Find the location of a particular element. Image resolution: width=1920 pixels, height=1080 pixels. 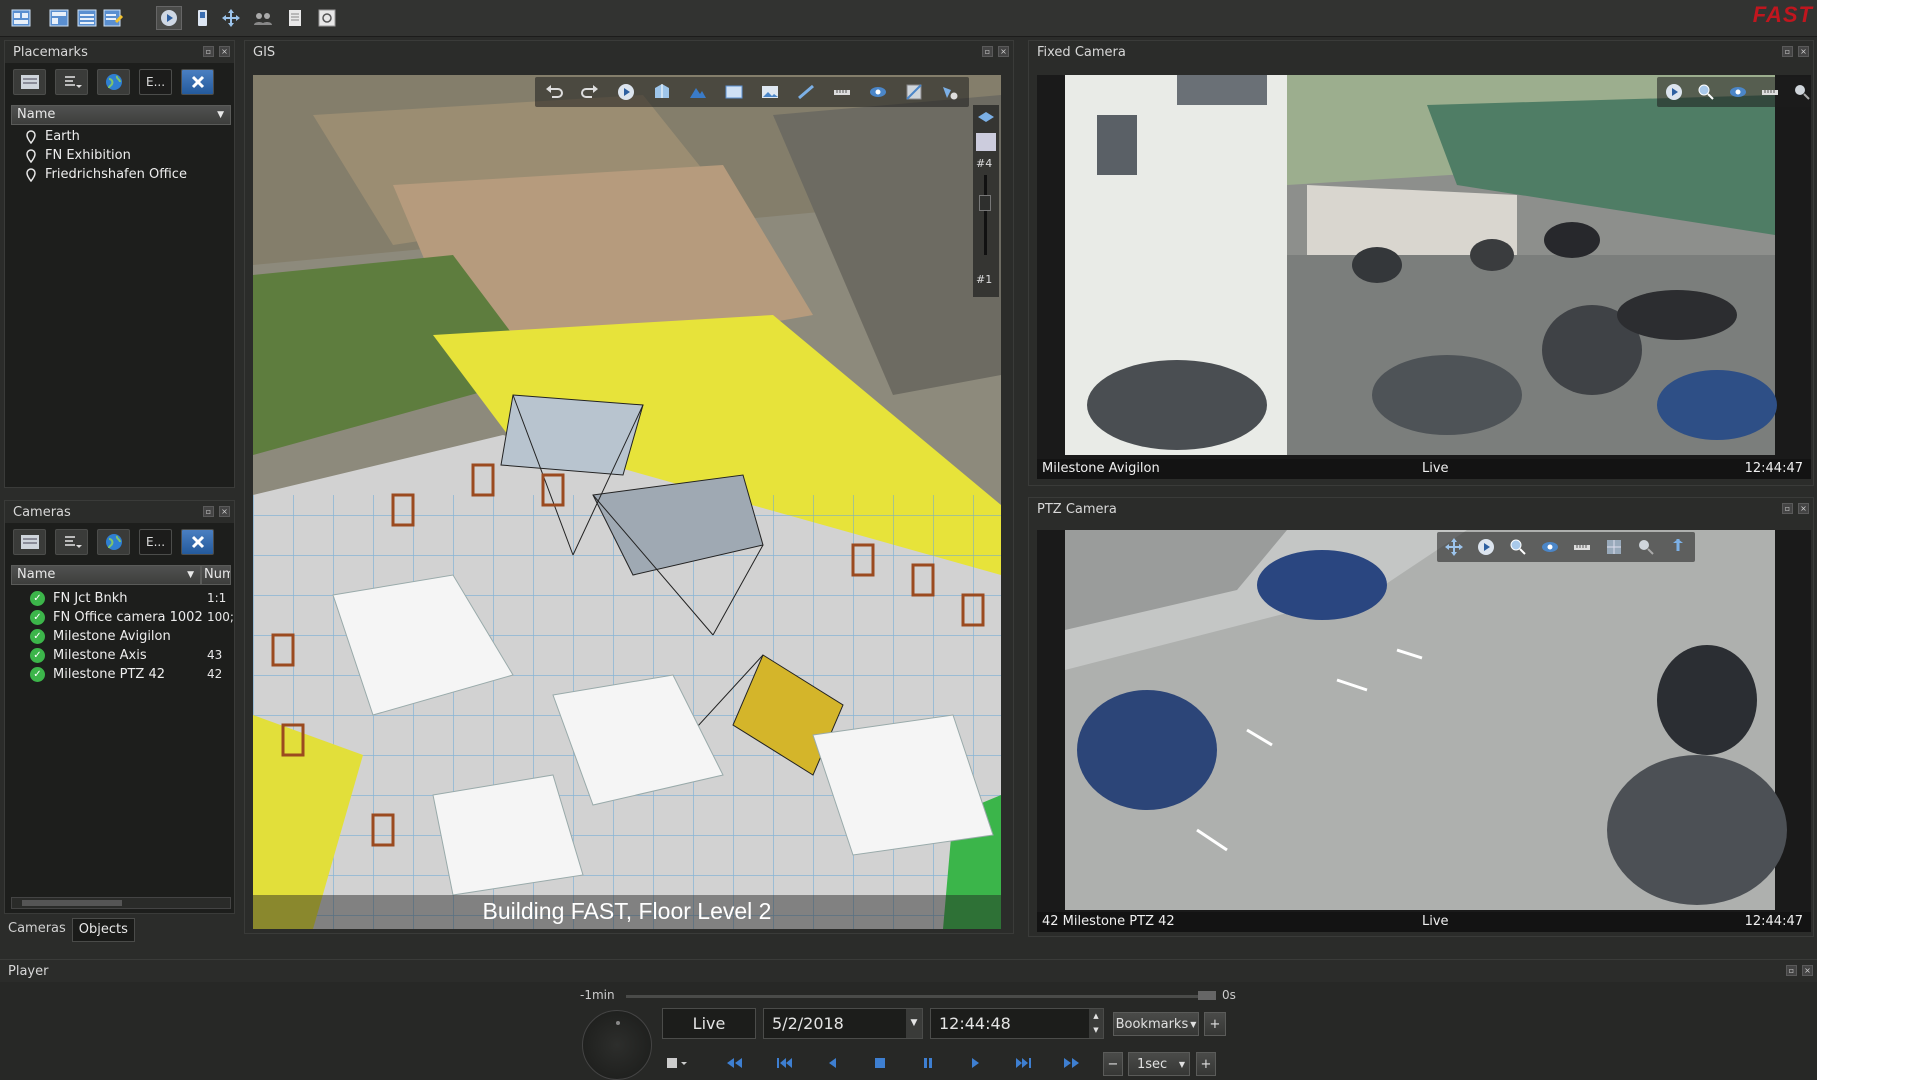

refresh-icon is located at coordinates (327, 18).